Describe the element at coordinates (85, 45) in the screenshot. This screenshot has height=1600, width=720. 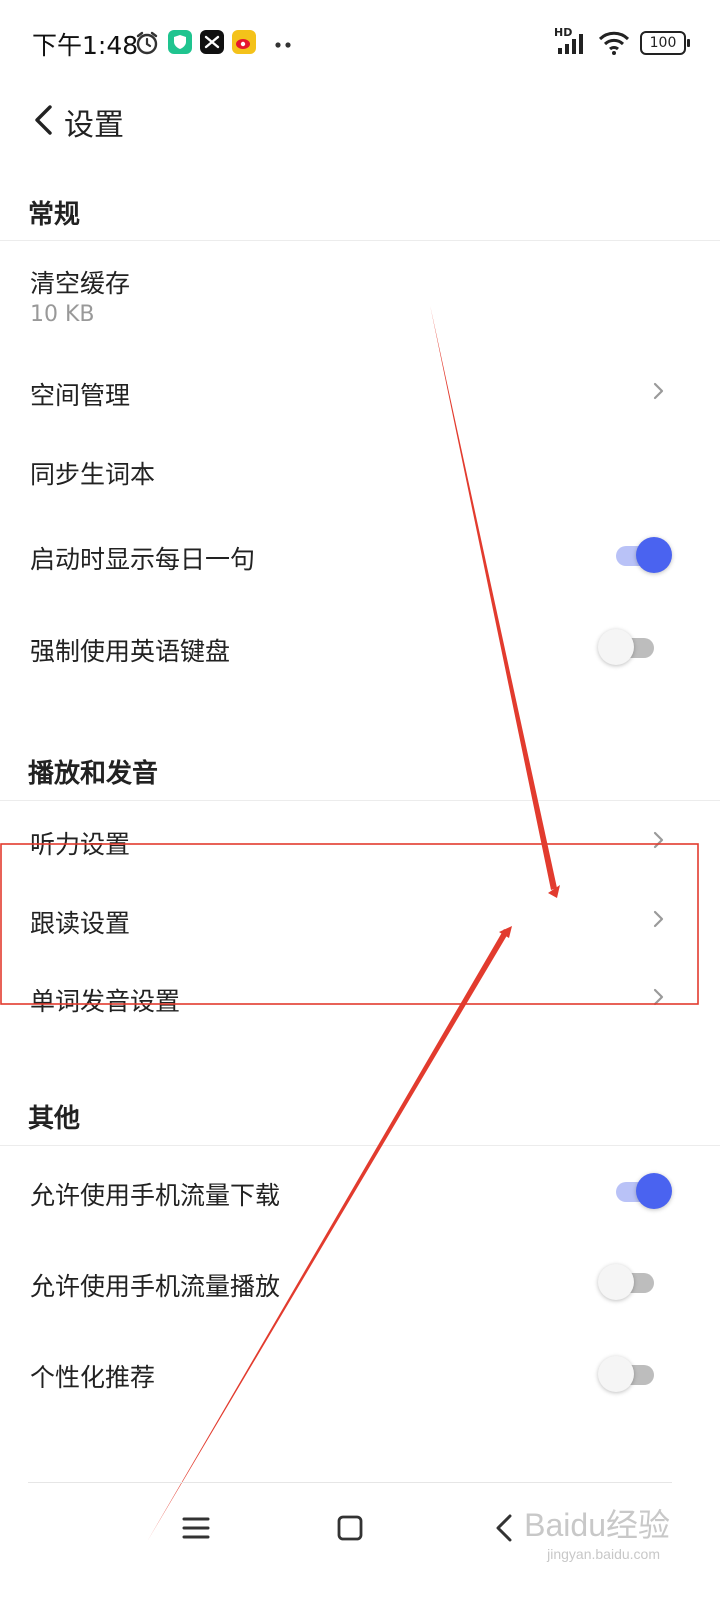
I see `status-time: 下午1:48` at that location.